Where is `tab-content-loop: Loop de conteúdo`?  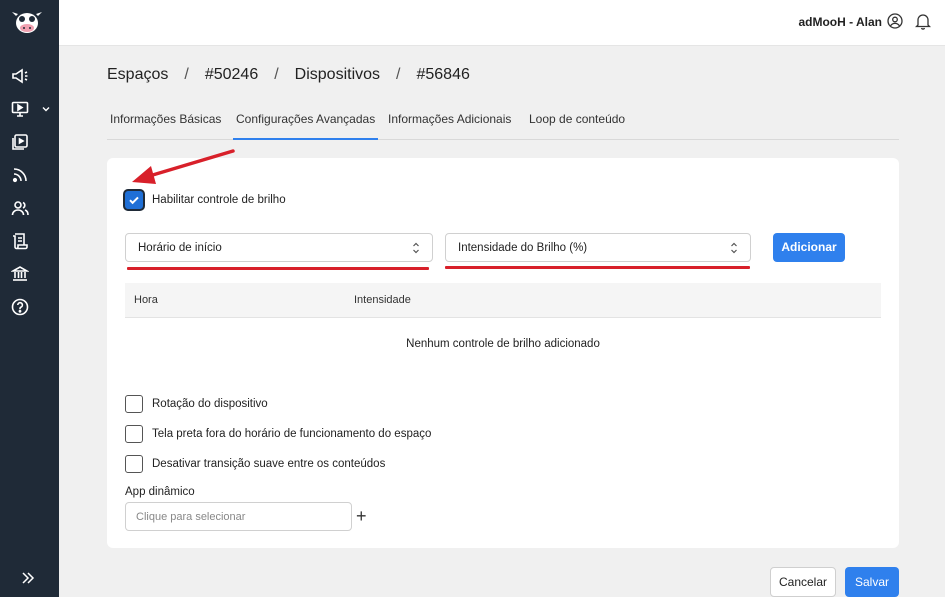
tab-content-loop: Loop de conteúdo is located at coordinates (577, 126).